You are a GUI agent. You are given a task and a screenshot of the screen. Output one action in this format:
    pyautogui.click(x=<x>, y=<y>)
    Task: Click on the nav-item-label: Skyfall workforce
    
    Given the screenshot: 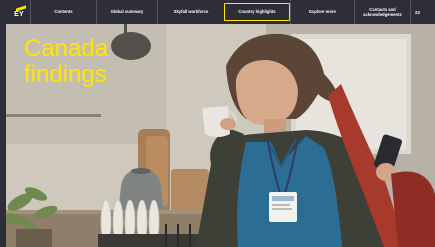 What is the action you would take?
    pyautogui.click(x=191, y=12)
    